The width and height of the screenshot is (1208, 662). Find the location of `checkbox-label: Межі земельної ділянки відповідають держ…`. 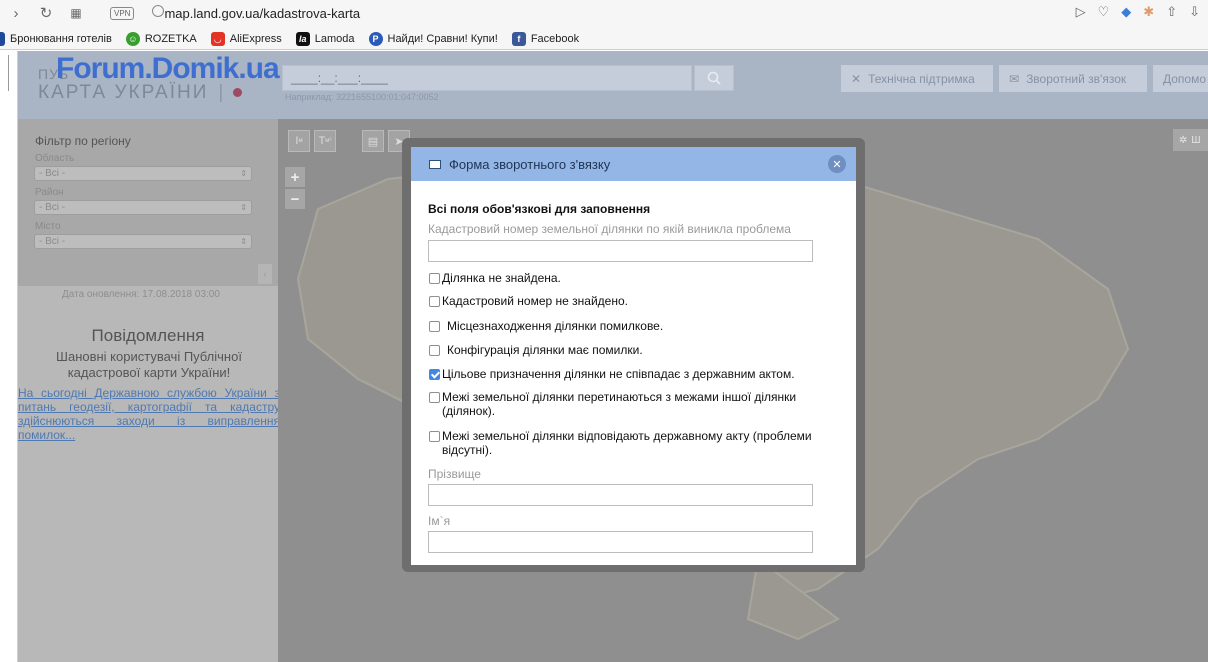

checkbox-label: Межі земельної ділянки відповідають держ… is located at coordinates (627, 443).